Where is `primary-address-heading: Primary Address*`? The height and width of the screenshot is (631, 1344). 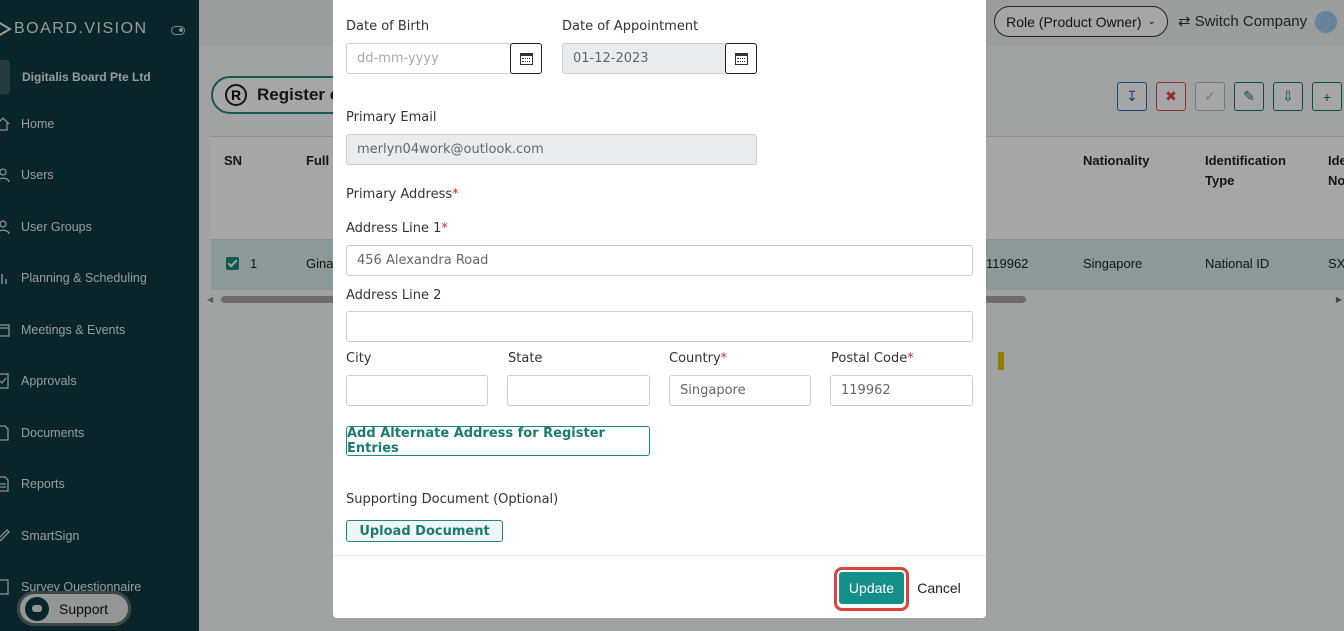 primary-address-heading: Primary Address* is located at coordinates (402, 194).